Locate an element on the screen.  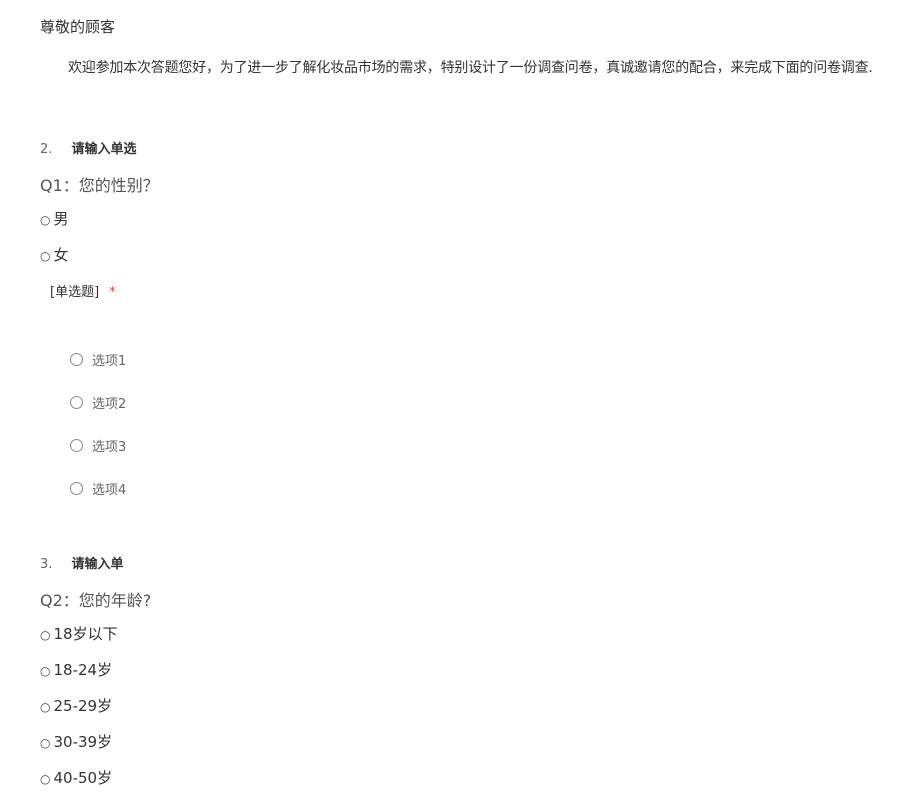
question-header: 2. 请输入单选 is located at coordinates (88, 147).